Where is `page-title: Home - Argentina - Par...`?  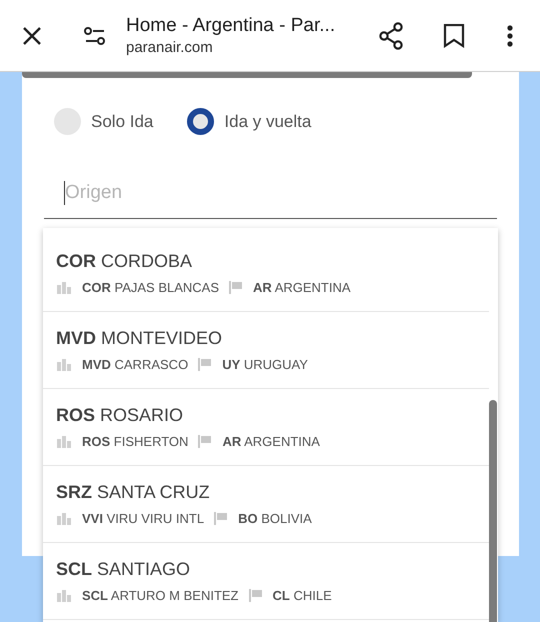 page-title: Home - Argentina - Par... is located at coordinates (231, 26).